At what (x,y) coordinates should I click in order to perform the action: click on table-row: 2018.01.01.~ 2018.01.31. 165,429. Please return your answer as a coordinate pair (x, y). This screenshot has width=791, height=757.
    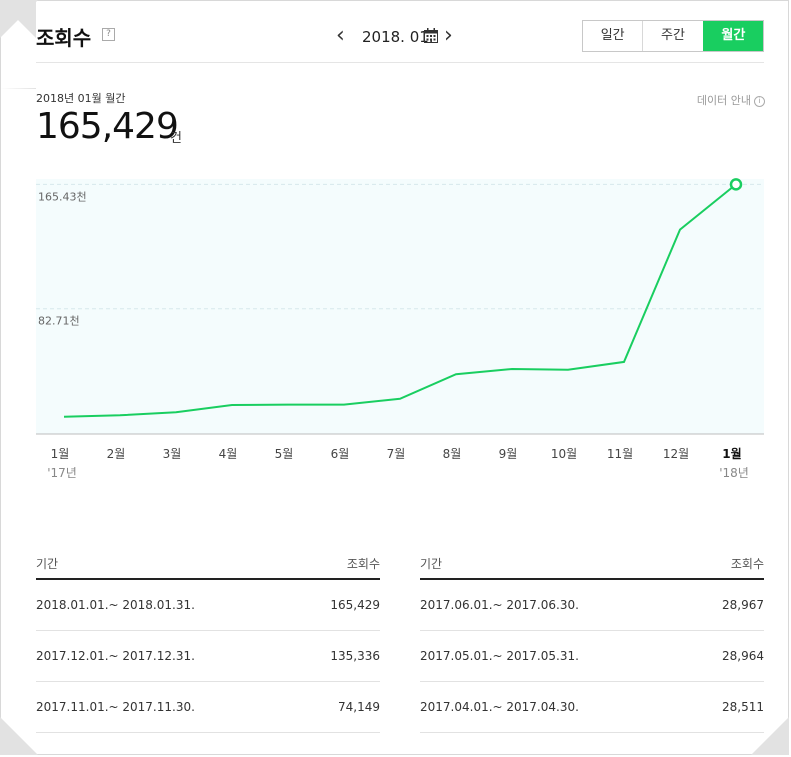
    Looking at the image, I should click on (208, 605).